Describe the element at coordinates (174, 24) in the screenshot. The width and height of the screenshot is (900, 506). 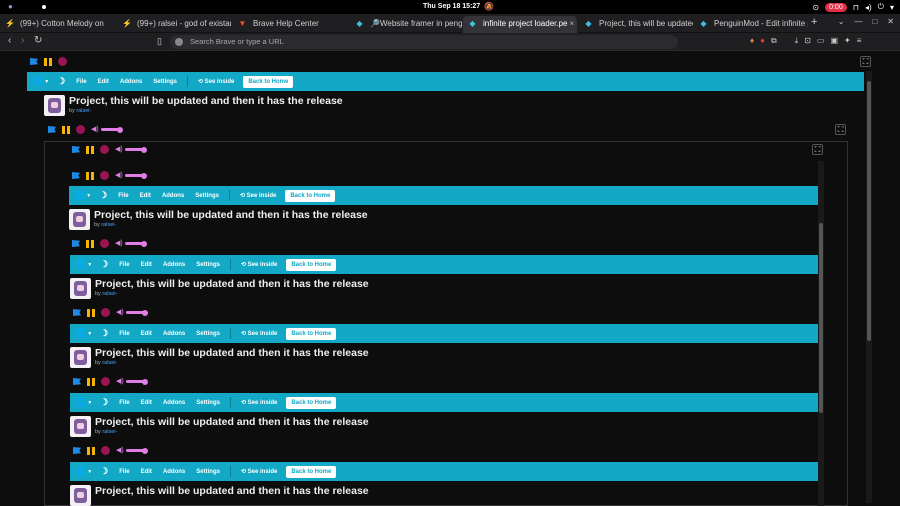
I see `tab-ralsei: ⚡ (99+) ralsei - god of existan` at that location.